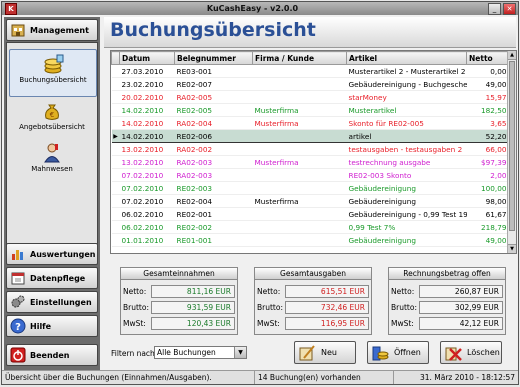  Describe the element at coordinates (213, 149) in the screenshot. I see `cell-belegnummer: RA02-002` at that location.